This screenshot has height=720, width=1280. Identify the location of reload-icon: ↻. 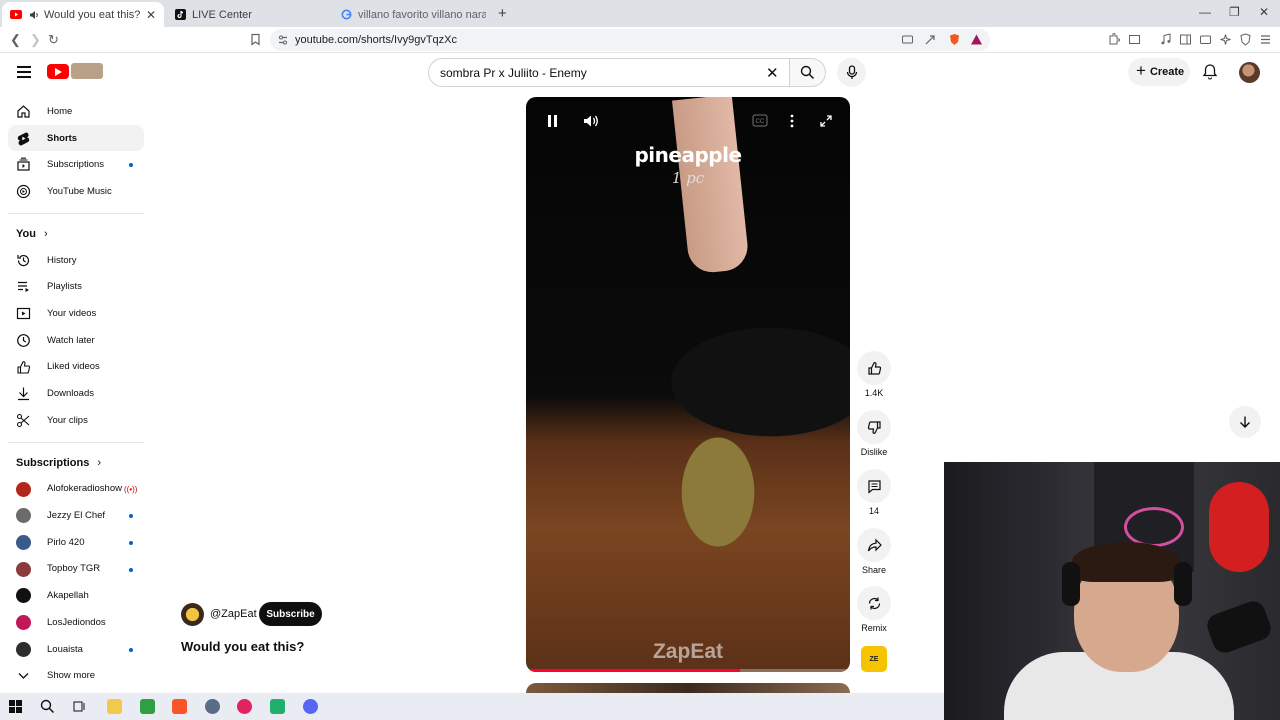
(53, 40).